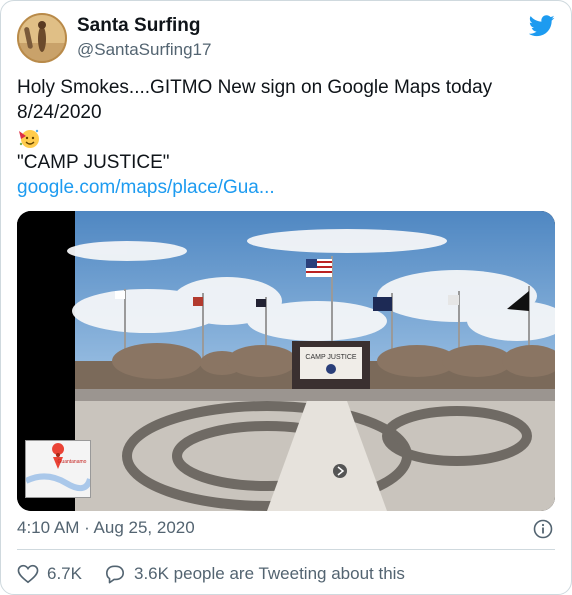 The width and height of the screenshot is (572, 595). What do you see at coordinates (59, 112) in the screenshot?
I see `tweet-line-2: 8/24/2020` at bounding box center [59, 112].